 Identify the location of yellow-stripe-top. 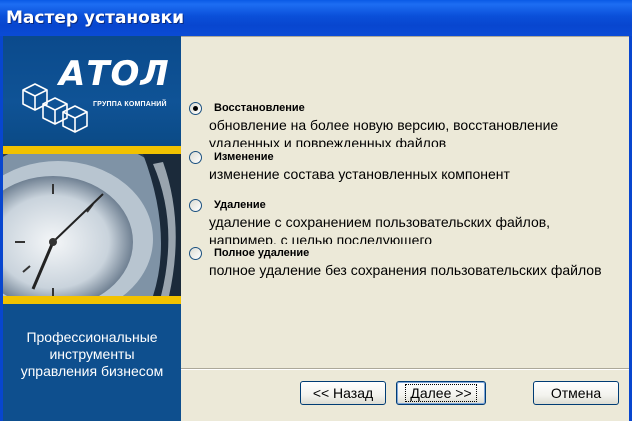
(92, 150).